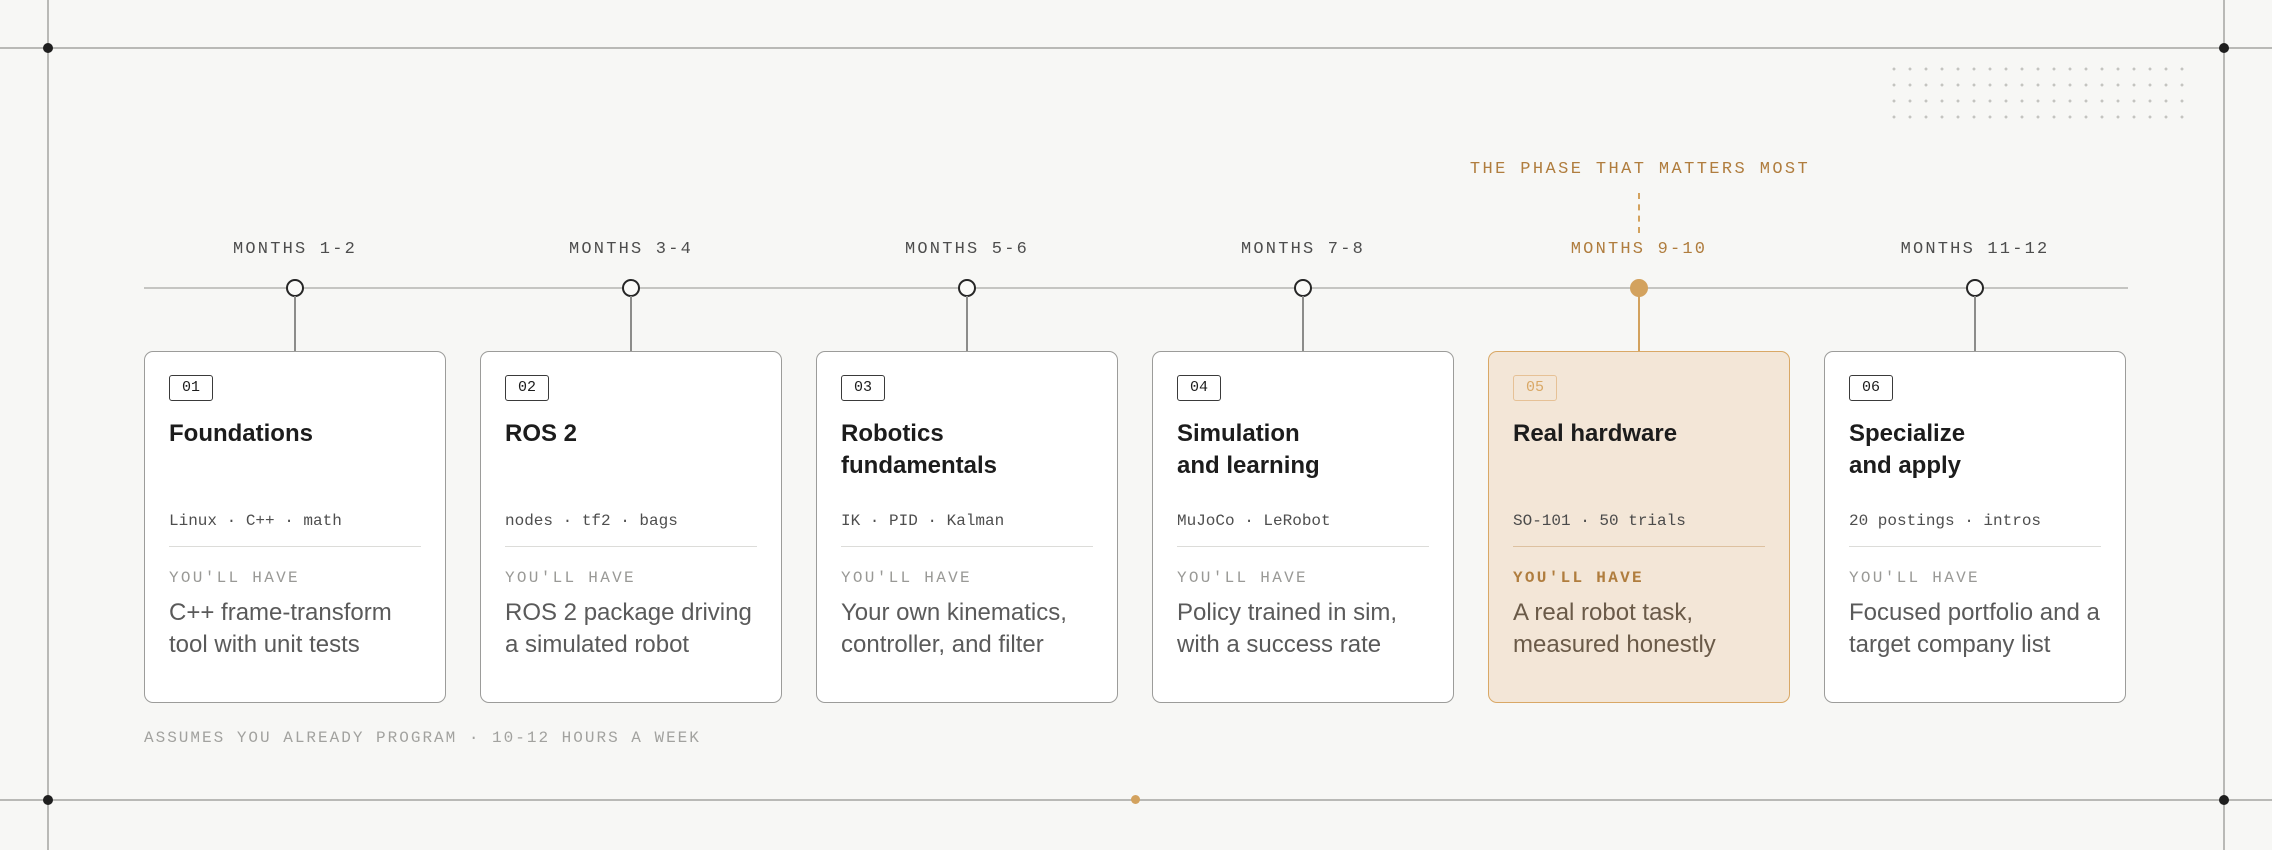 This screenshot has height=850, width=2272. What do you see at coordinates (967, 249) in the screenshot?
I see `phase-months-label: MONTHS 5-6` at bounding box center [967, 249].